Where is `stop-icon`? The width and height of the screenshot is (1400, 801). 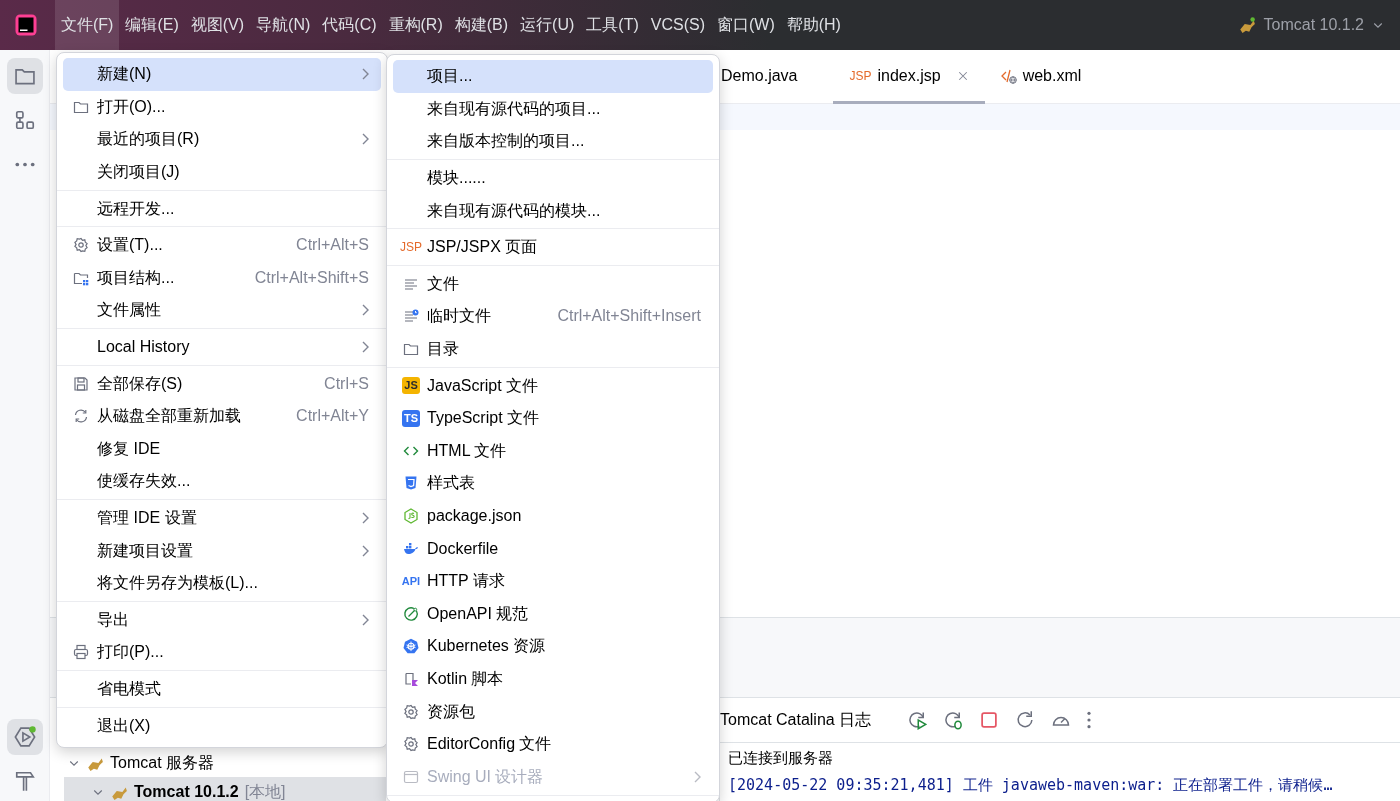
stop-icon is located at coordinates (989, 720).